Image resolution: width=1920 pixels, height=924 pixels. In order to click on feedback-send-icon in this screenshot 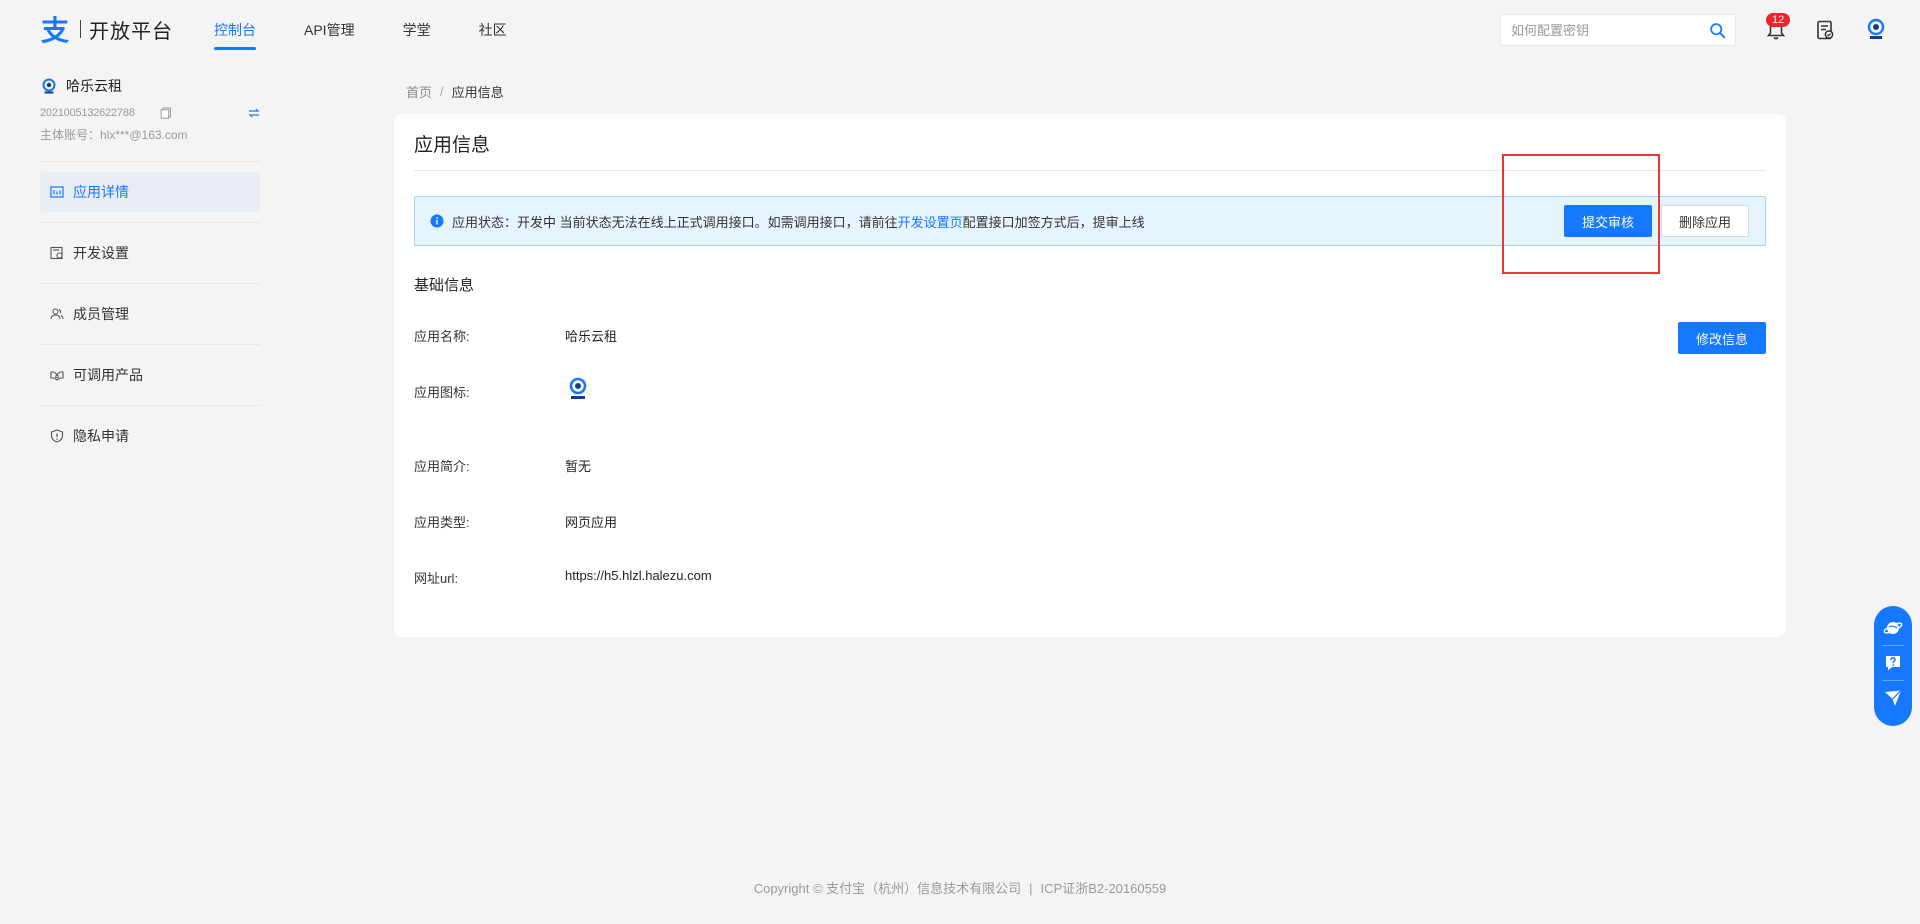, I will do `click(1893, 698)`.